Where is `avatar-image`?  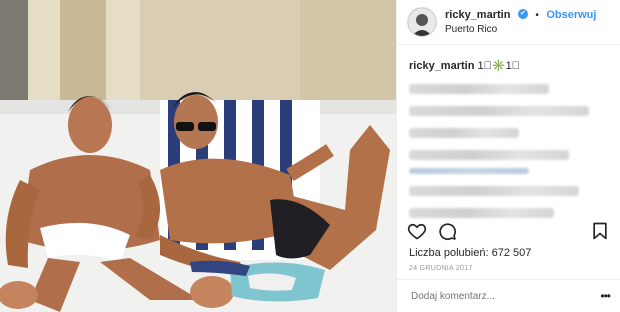 avatar-image is located at coordinates (422, 22).